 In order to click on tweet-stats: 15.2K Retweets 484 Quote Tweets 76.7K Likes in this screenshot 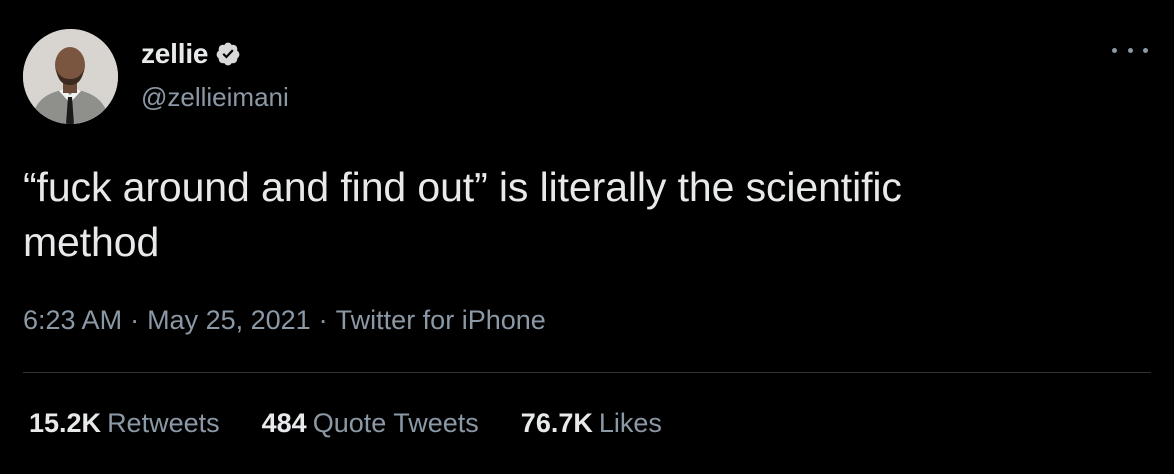, I will do `click(366, 423)`.